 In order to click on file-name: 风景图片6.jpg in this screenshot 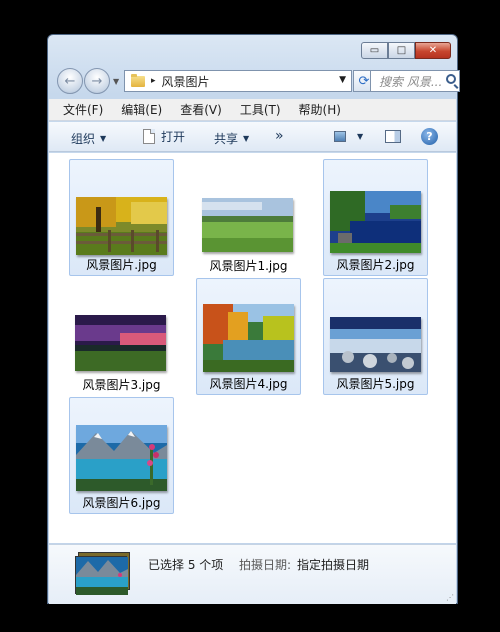, I will do `click(121, 503)`.